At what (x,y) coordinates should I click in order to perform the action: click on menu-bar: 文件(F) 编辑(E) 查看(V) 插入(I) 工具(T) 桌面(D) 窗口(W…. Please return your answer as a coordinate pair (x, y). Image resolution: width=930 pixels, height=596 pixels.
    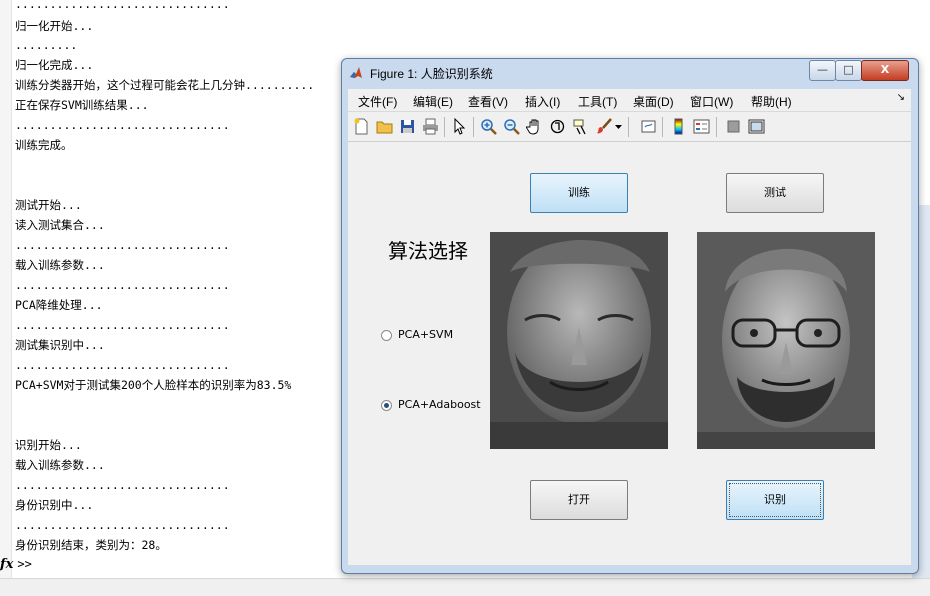
    Looking at the image, I should click on (629, 100).